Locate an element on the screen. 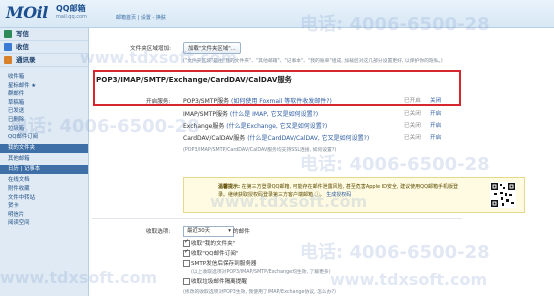  receive-range-suffix: 的邮件 is located at coordinates (241, 232).